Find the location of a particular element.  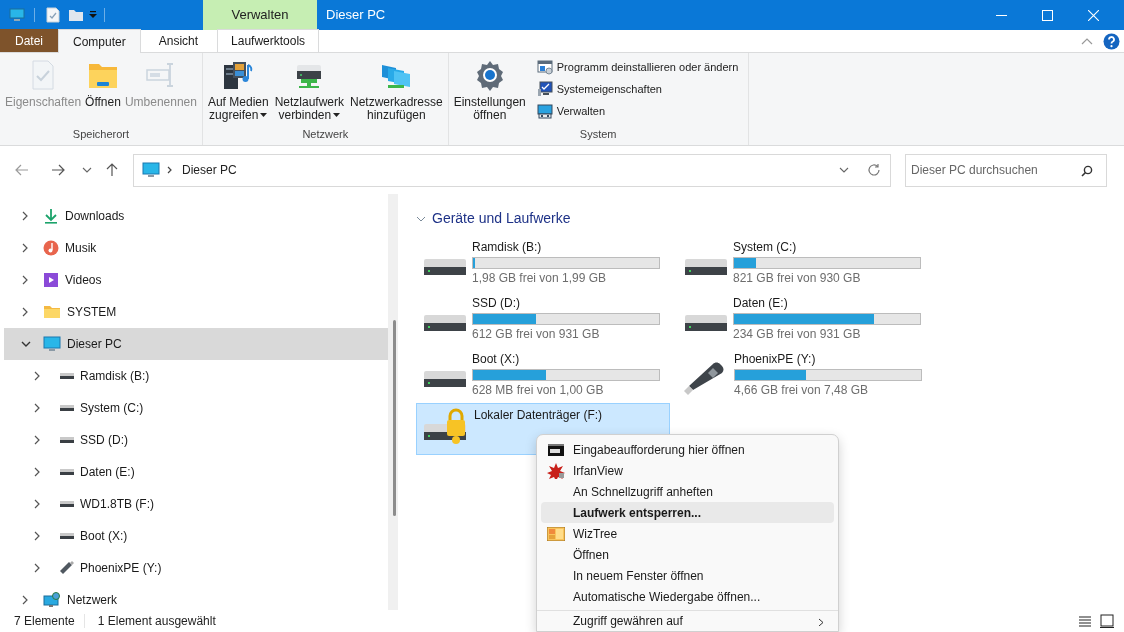

refresh-icon is located at coordinates (874, 170).